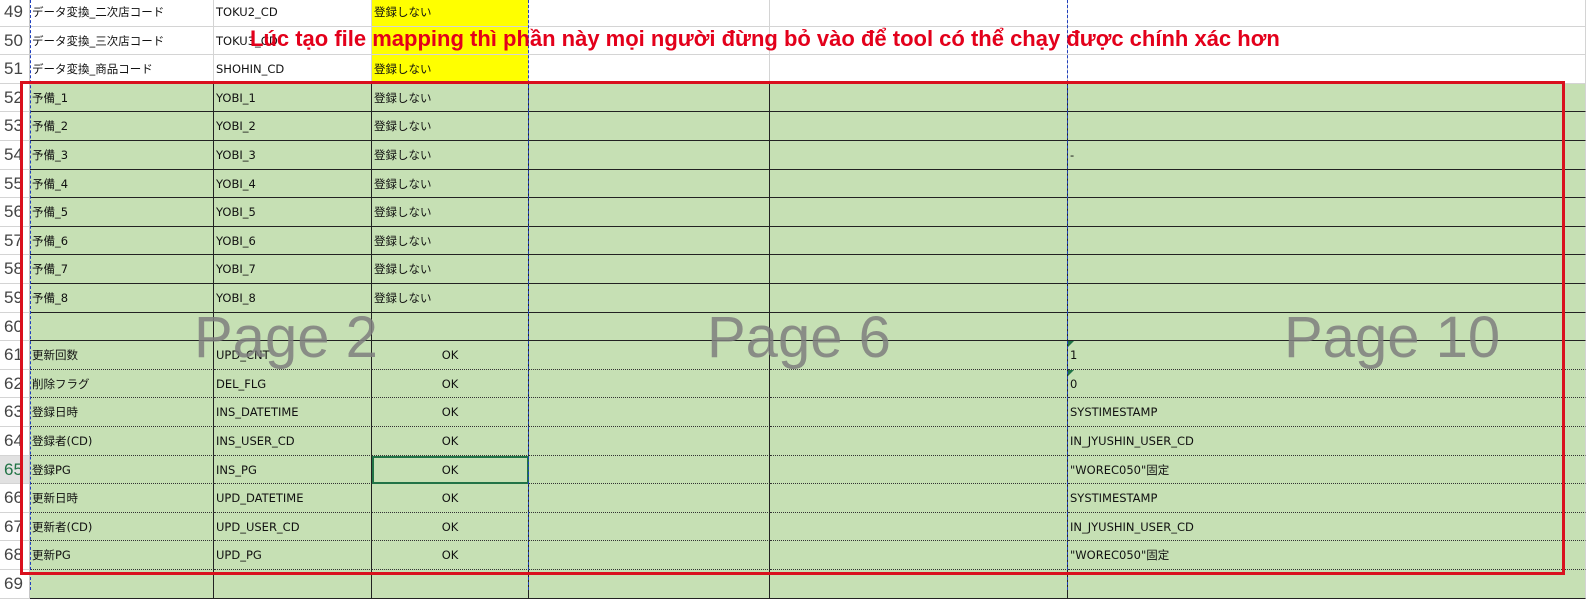 The image size is (1586, 599). I want to click on cell-c2: YOBI_7, so click(293, 269).